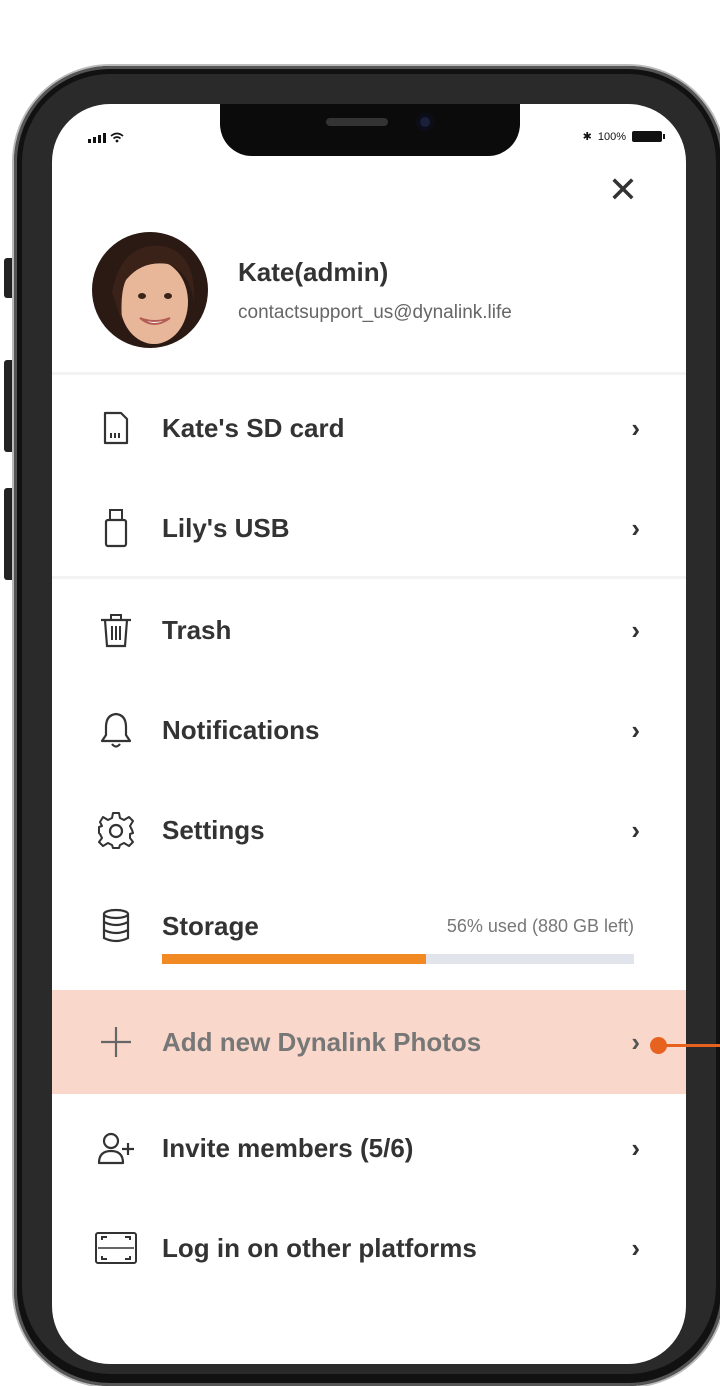 This screenshot has width=720, height=1386. I want to click on menu-item-notifications: Notifications ›, so click(369, 730).